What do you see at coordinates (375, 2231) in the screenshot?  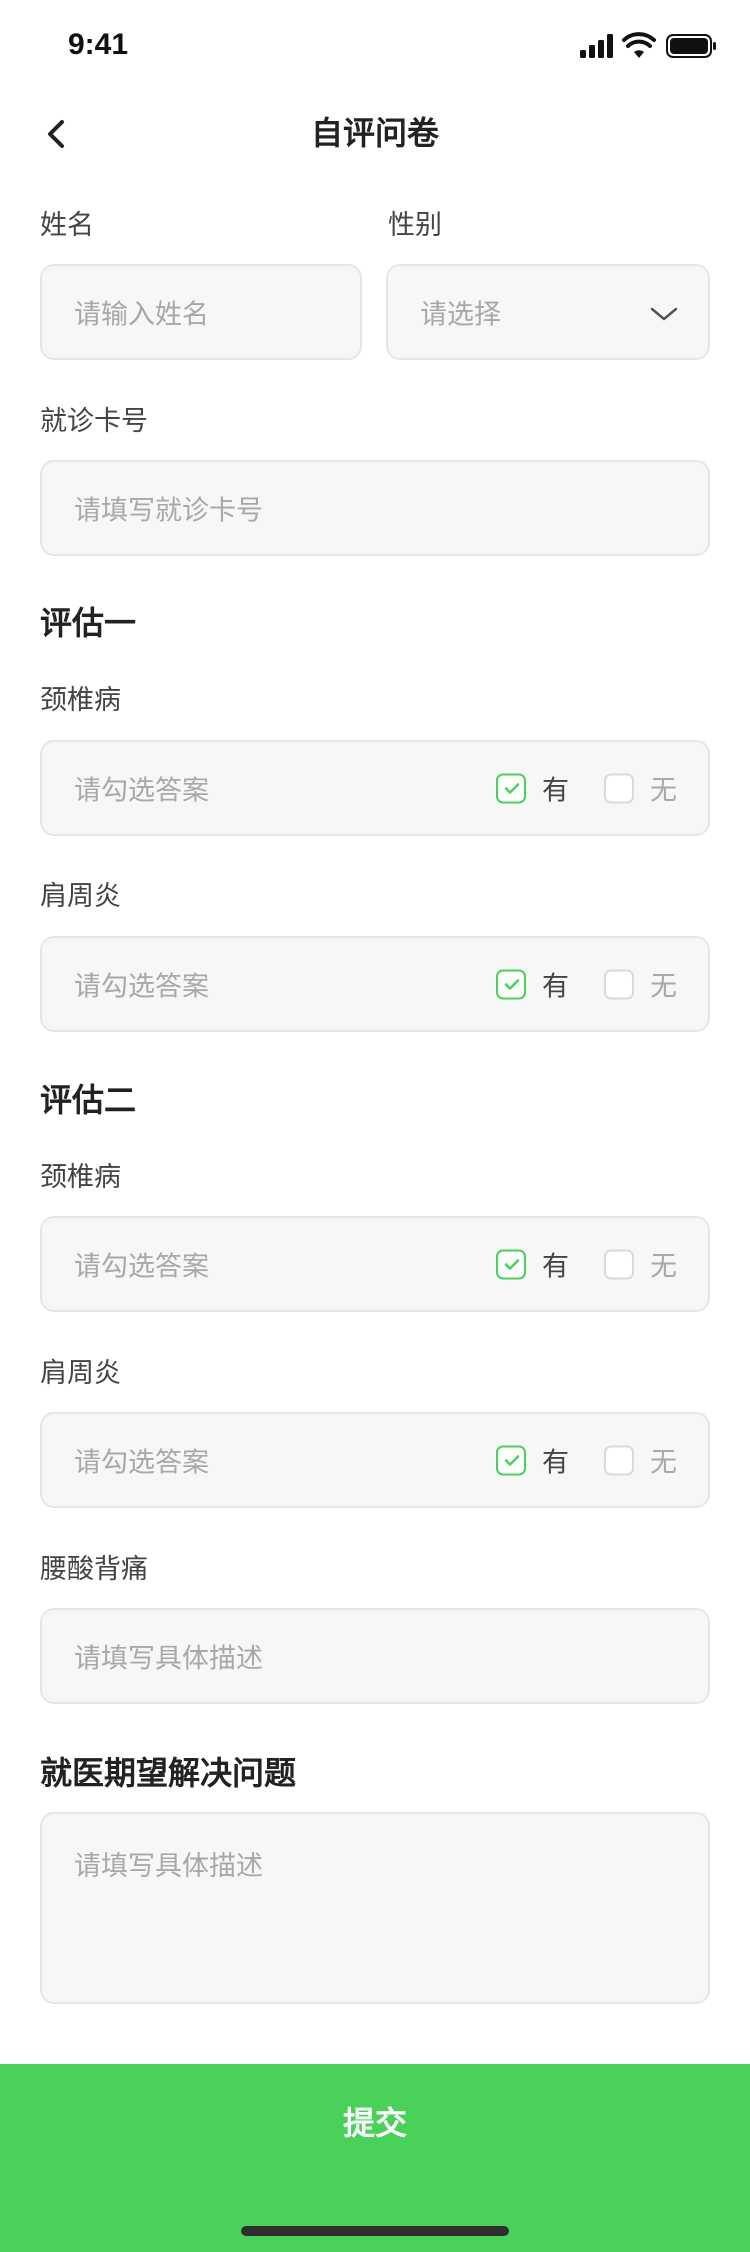 I see `home-indicator` at bounding box center [375, 2231].